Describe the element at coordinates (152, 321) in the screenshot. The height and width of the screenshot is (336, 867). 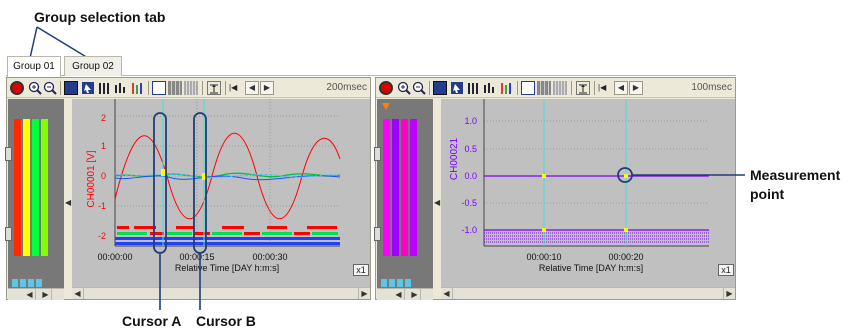
I see `cursor-a-callout: Cursor A` at that location.